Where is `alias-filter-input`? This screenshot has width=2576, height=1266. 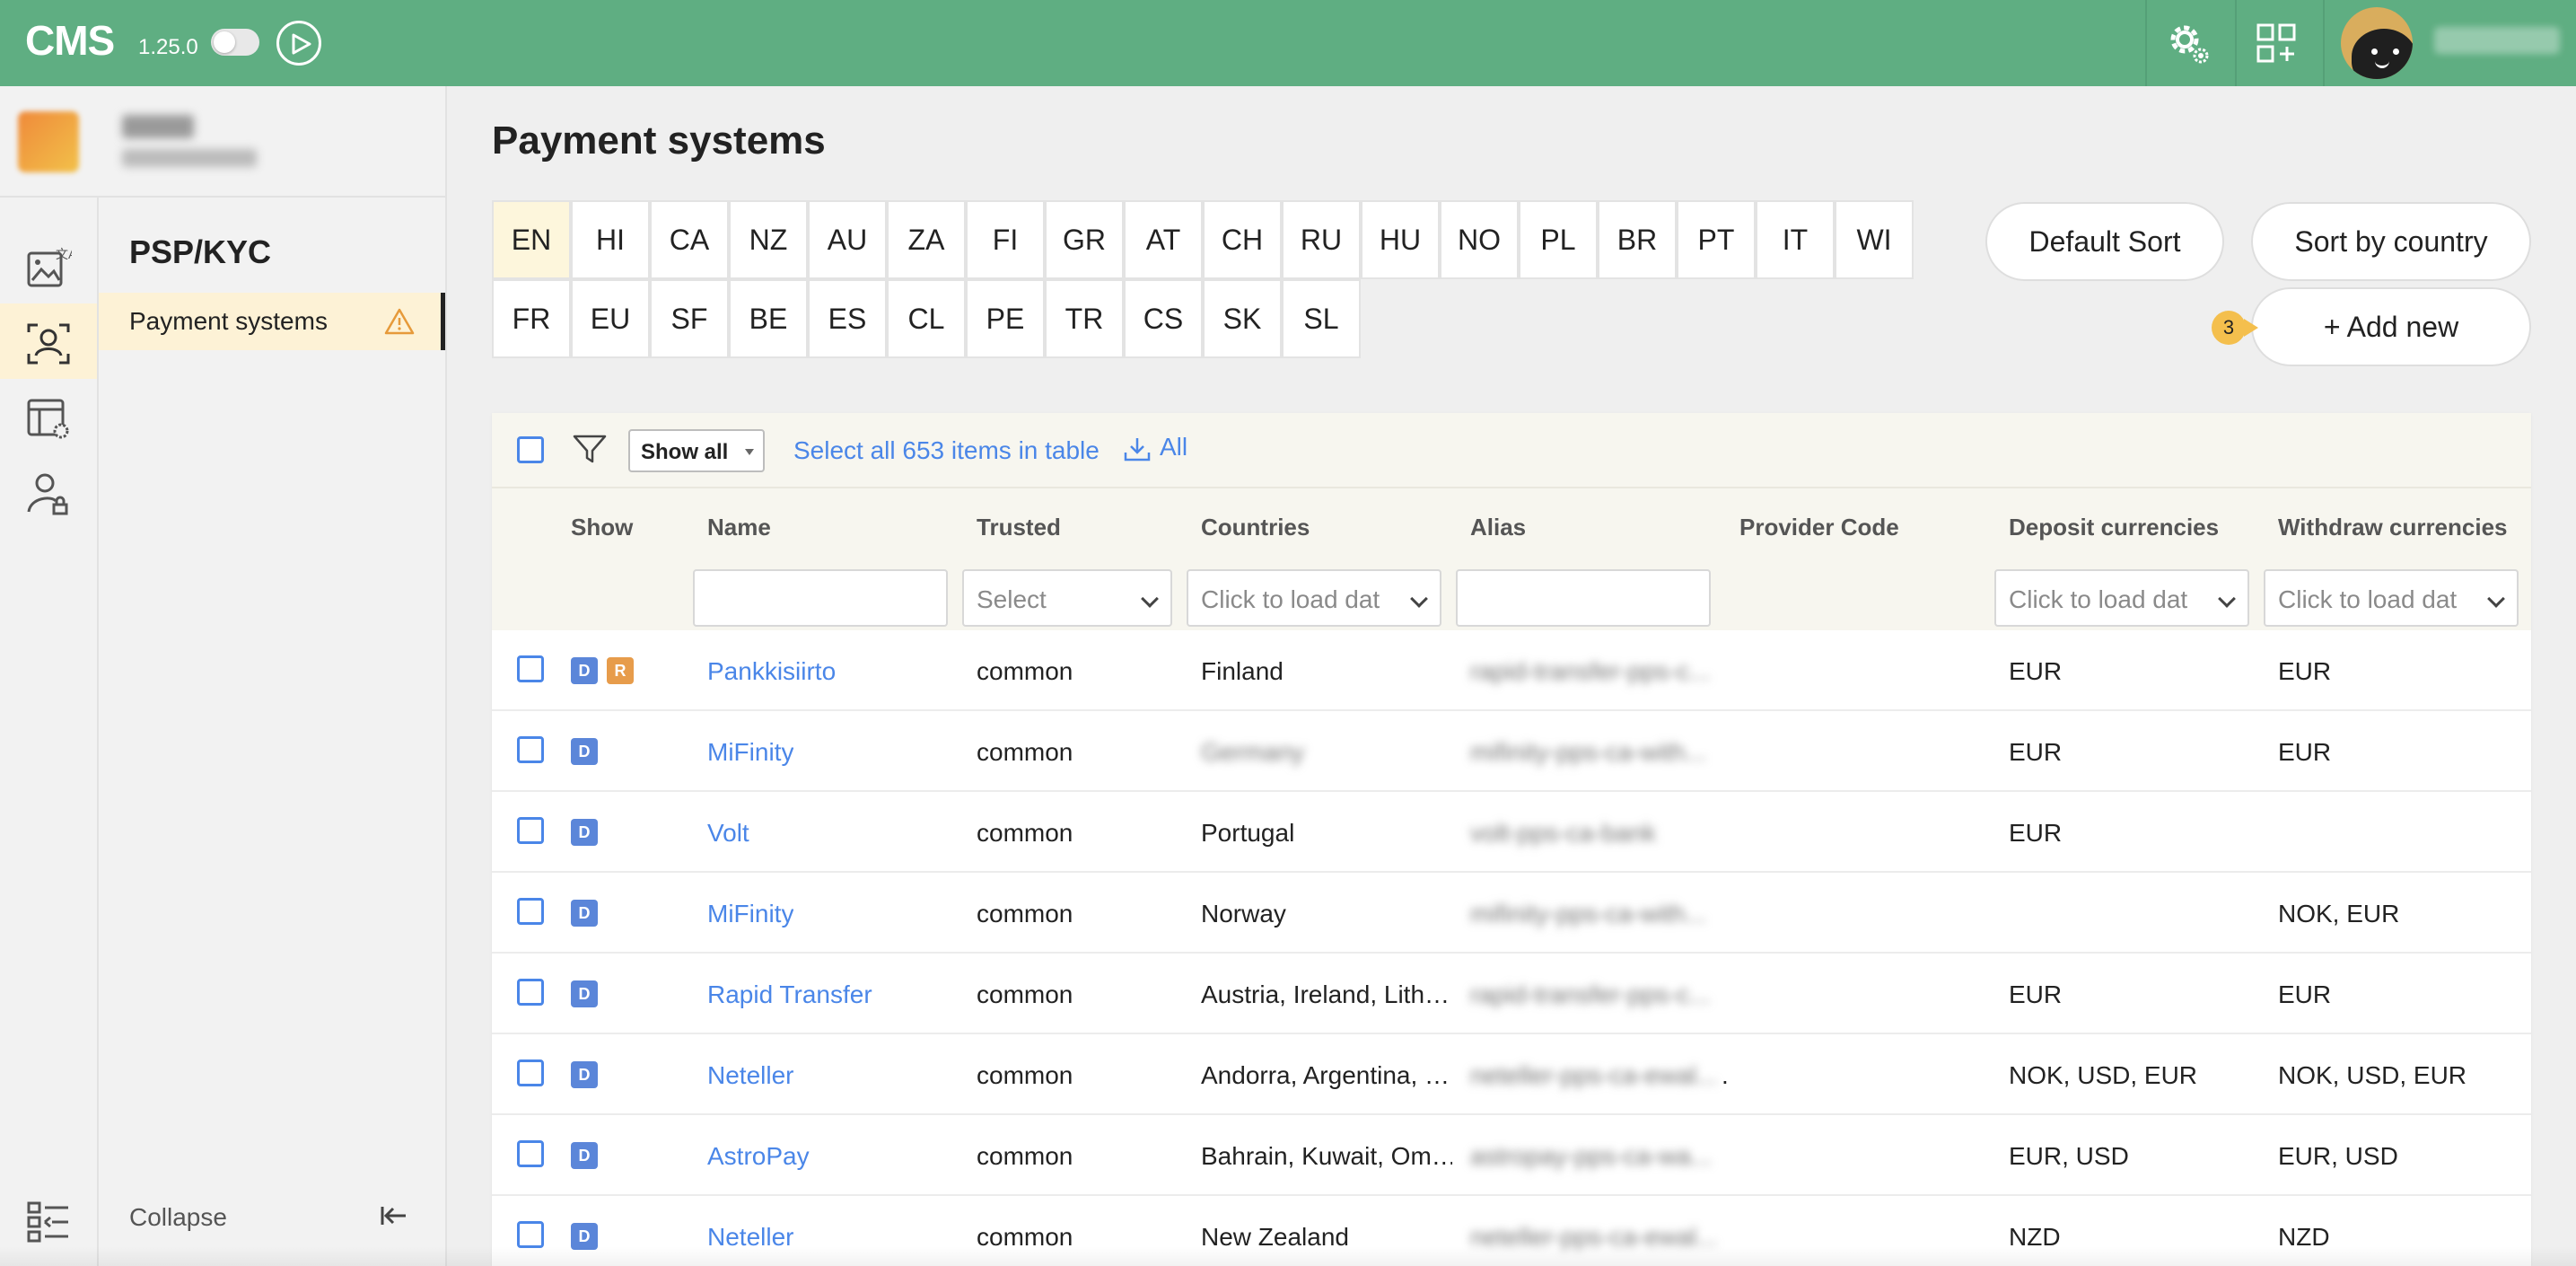 alias-filter-input is located at coordinates (1583, 598).